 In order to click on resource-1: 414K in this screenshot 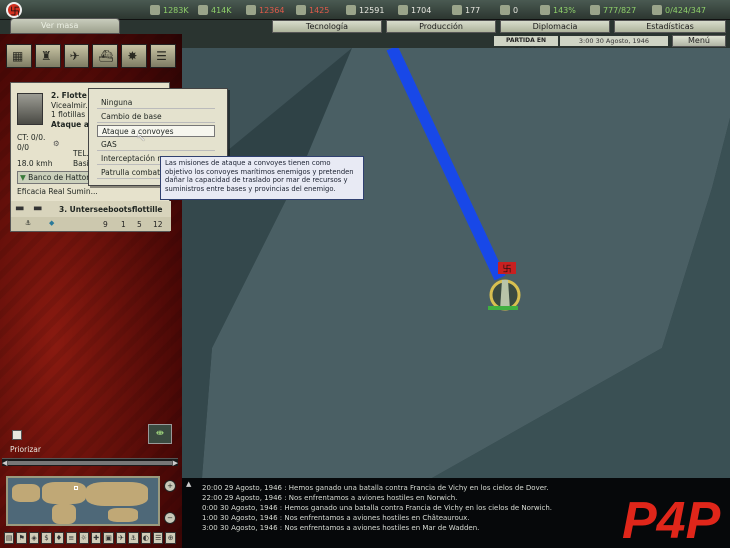, I will do `click(215, 10)`.